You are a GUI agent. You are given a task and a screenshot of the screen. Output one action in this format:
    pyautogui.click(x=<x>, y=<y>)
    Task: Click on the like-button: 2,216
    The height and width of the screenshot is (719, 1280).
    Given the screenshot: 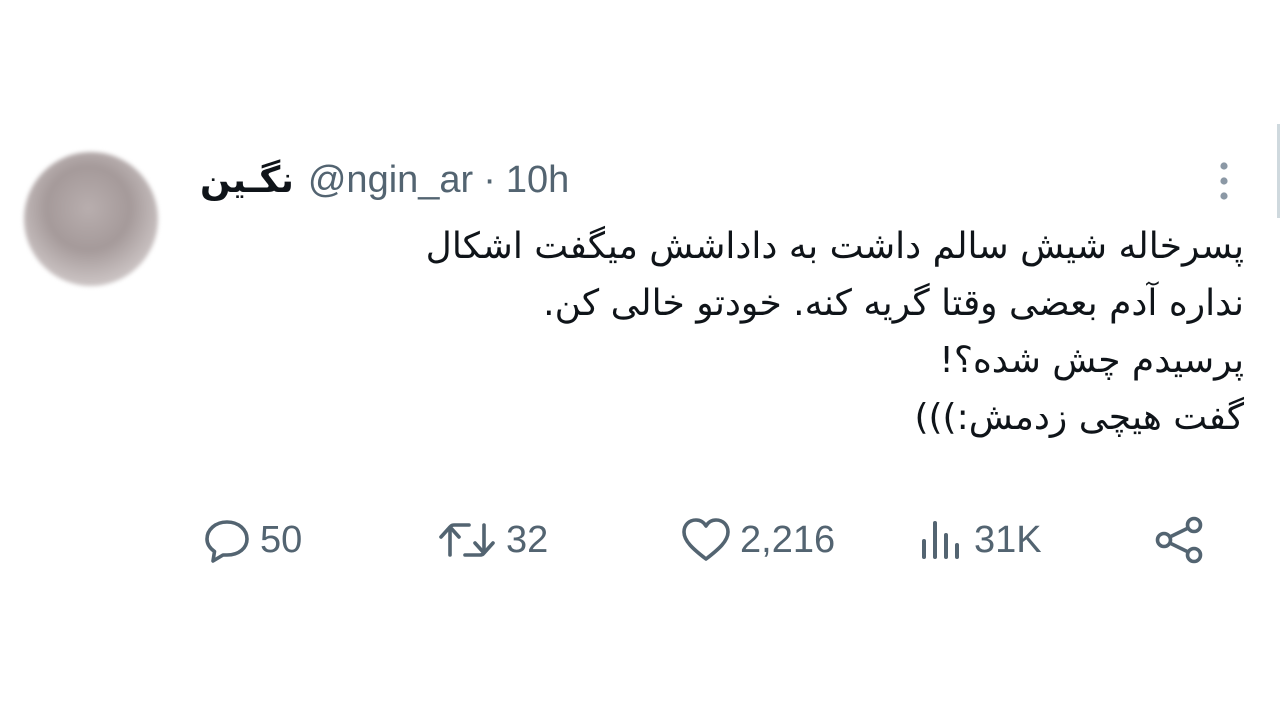 What is the action you would take?
    pyautogui.click(x=757, y=540)
    